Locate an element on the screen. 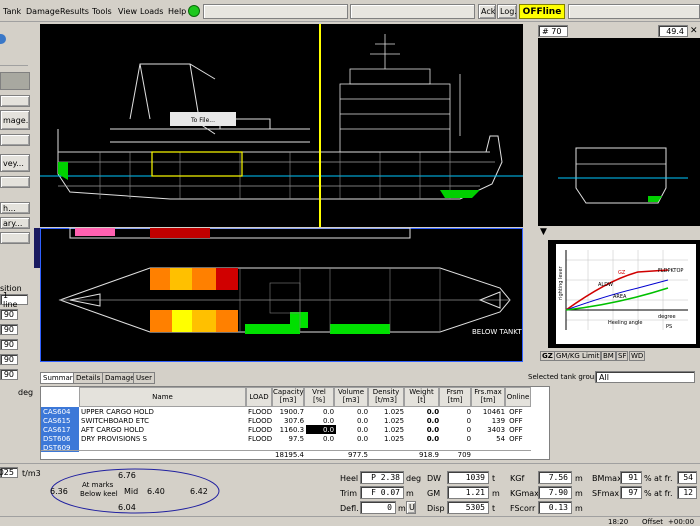 Image resolution: width=700 pixels, height=526 pixels. menu-help: Help is located at coordinates (177, 11).